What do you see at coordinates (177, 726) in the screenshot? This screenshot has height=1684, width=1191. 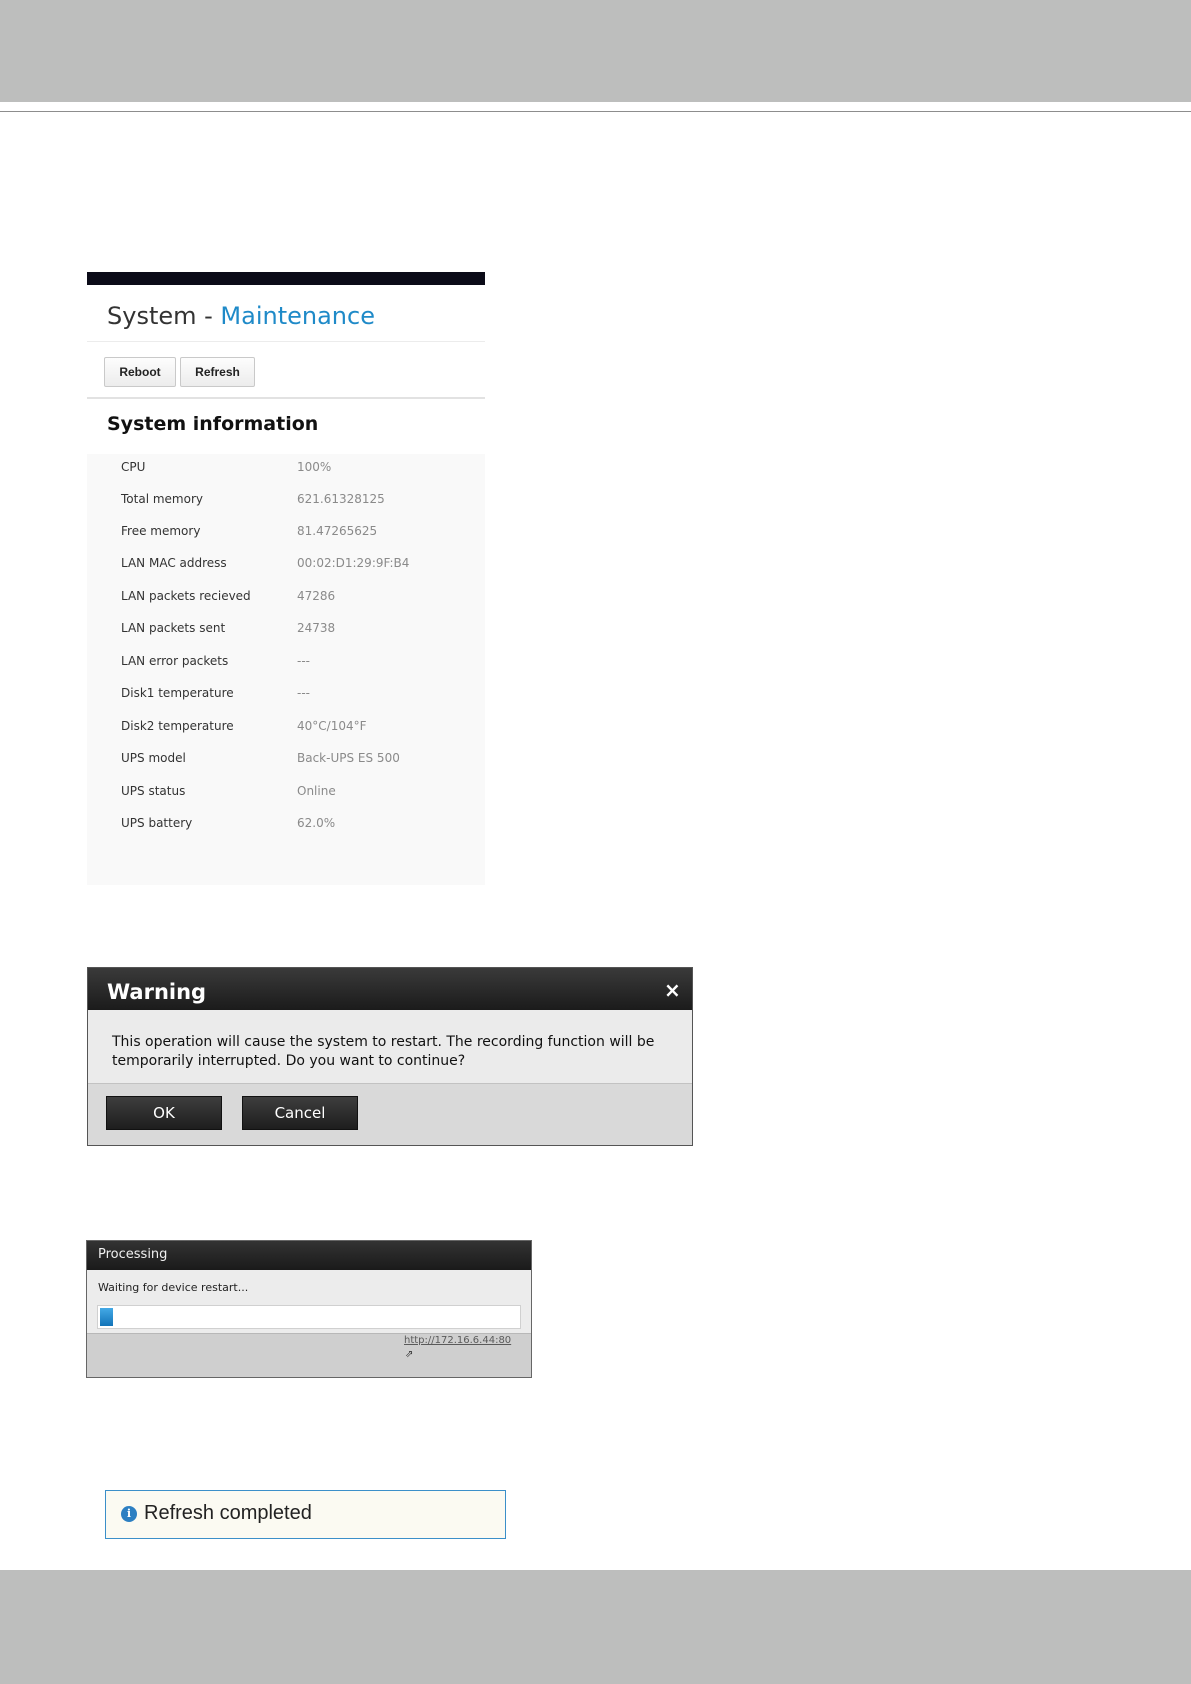 I see `info-label: Disk2 temperature` at bounding box center [177, 726].